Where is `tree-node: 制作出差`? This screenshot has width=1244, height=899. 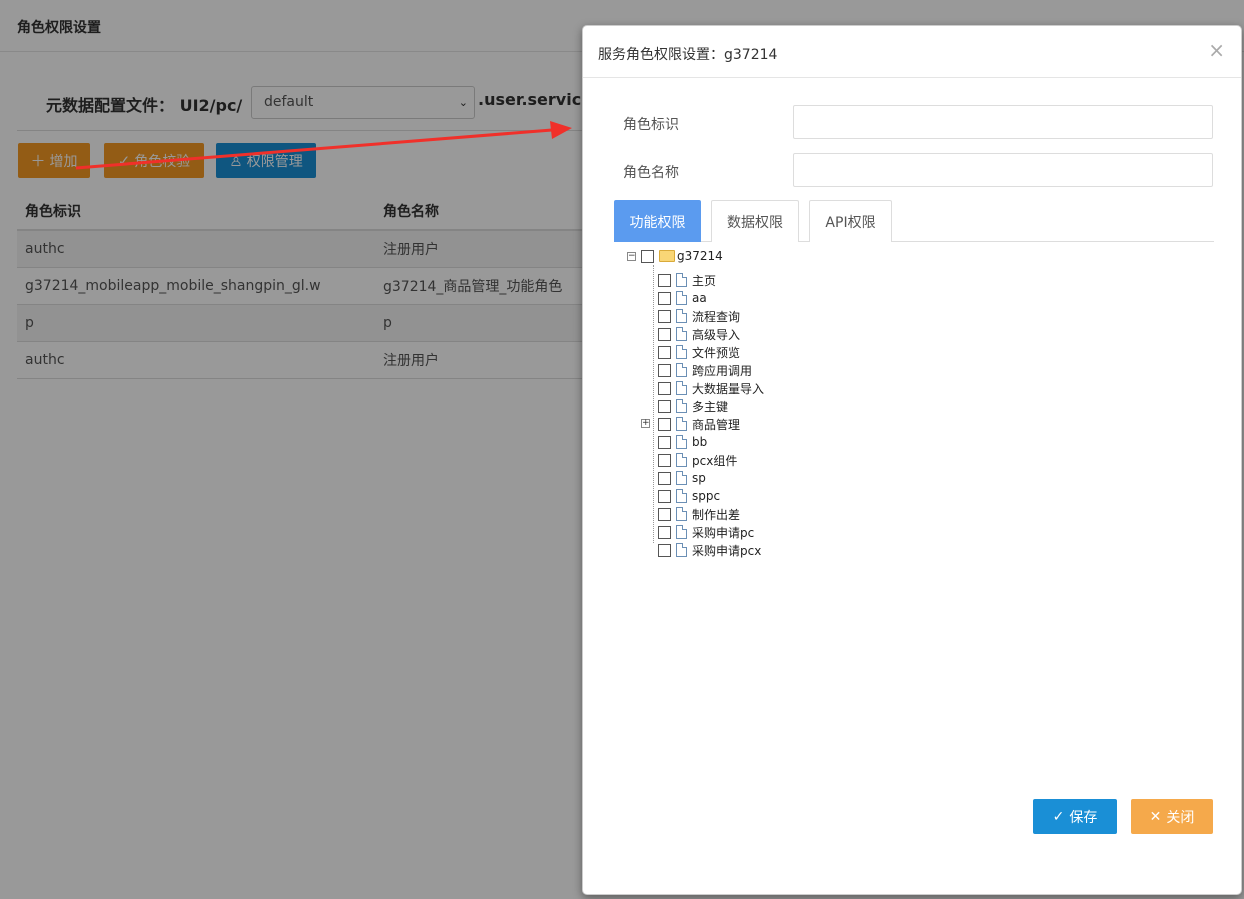
tree-node: 制作出差 is located at coordinates (699, 514).